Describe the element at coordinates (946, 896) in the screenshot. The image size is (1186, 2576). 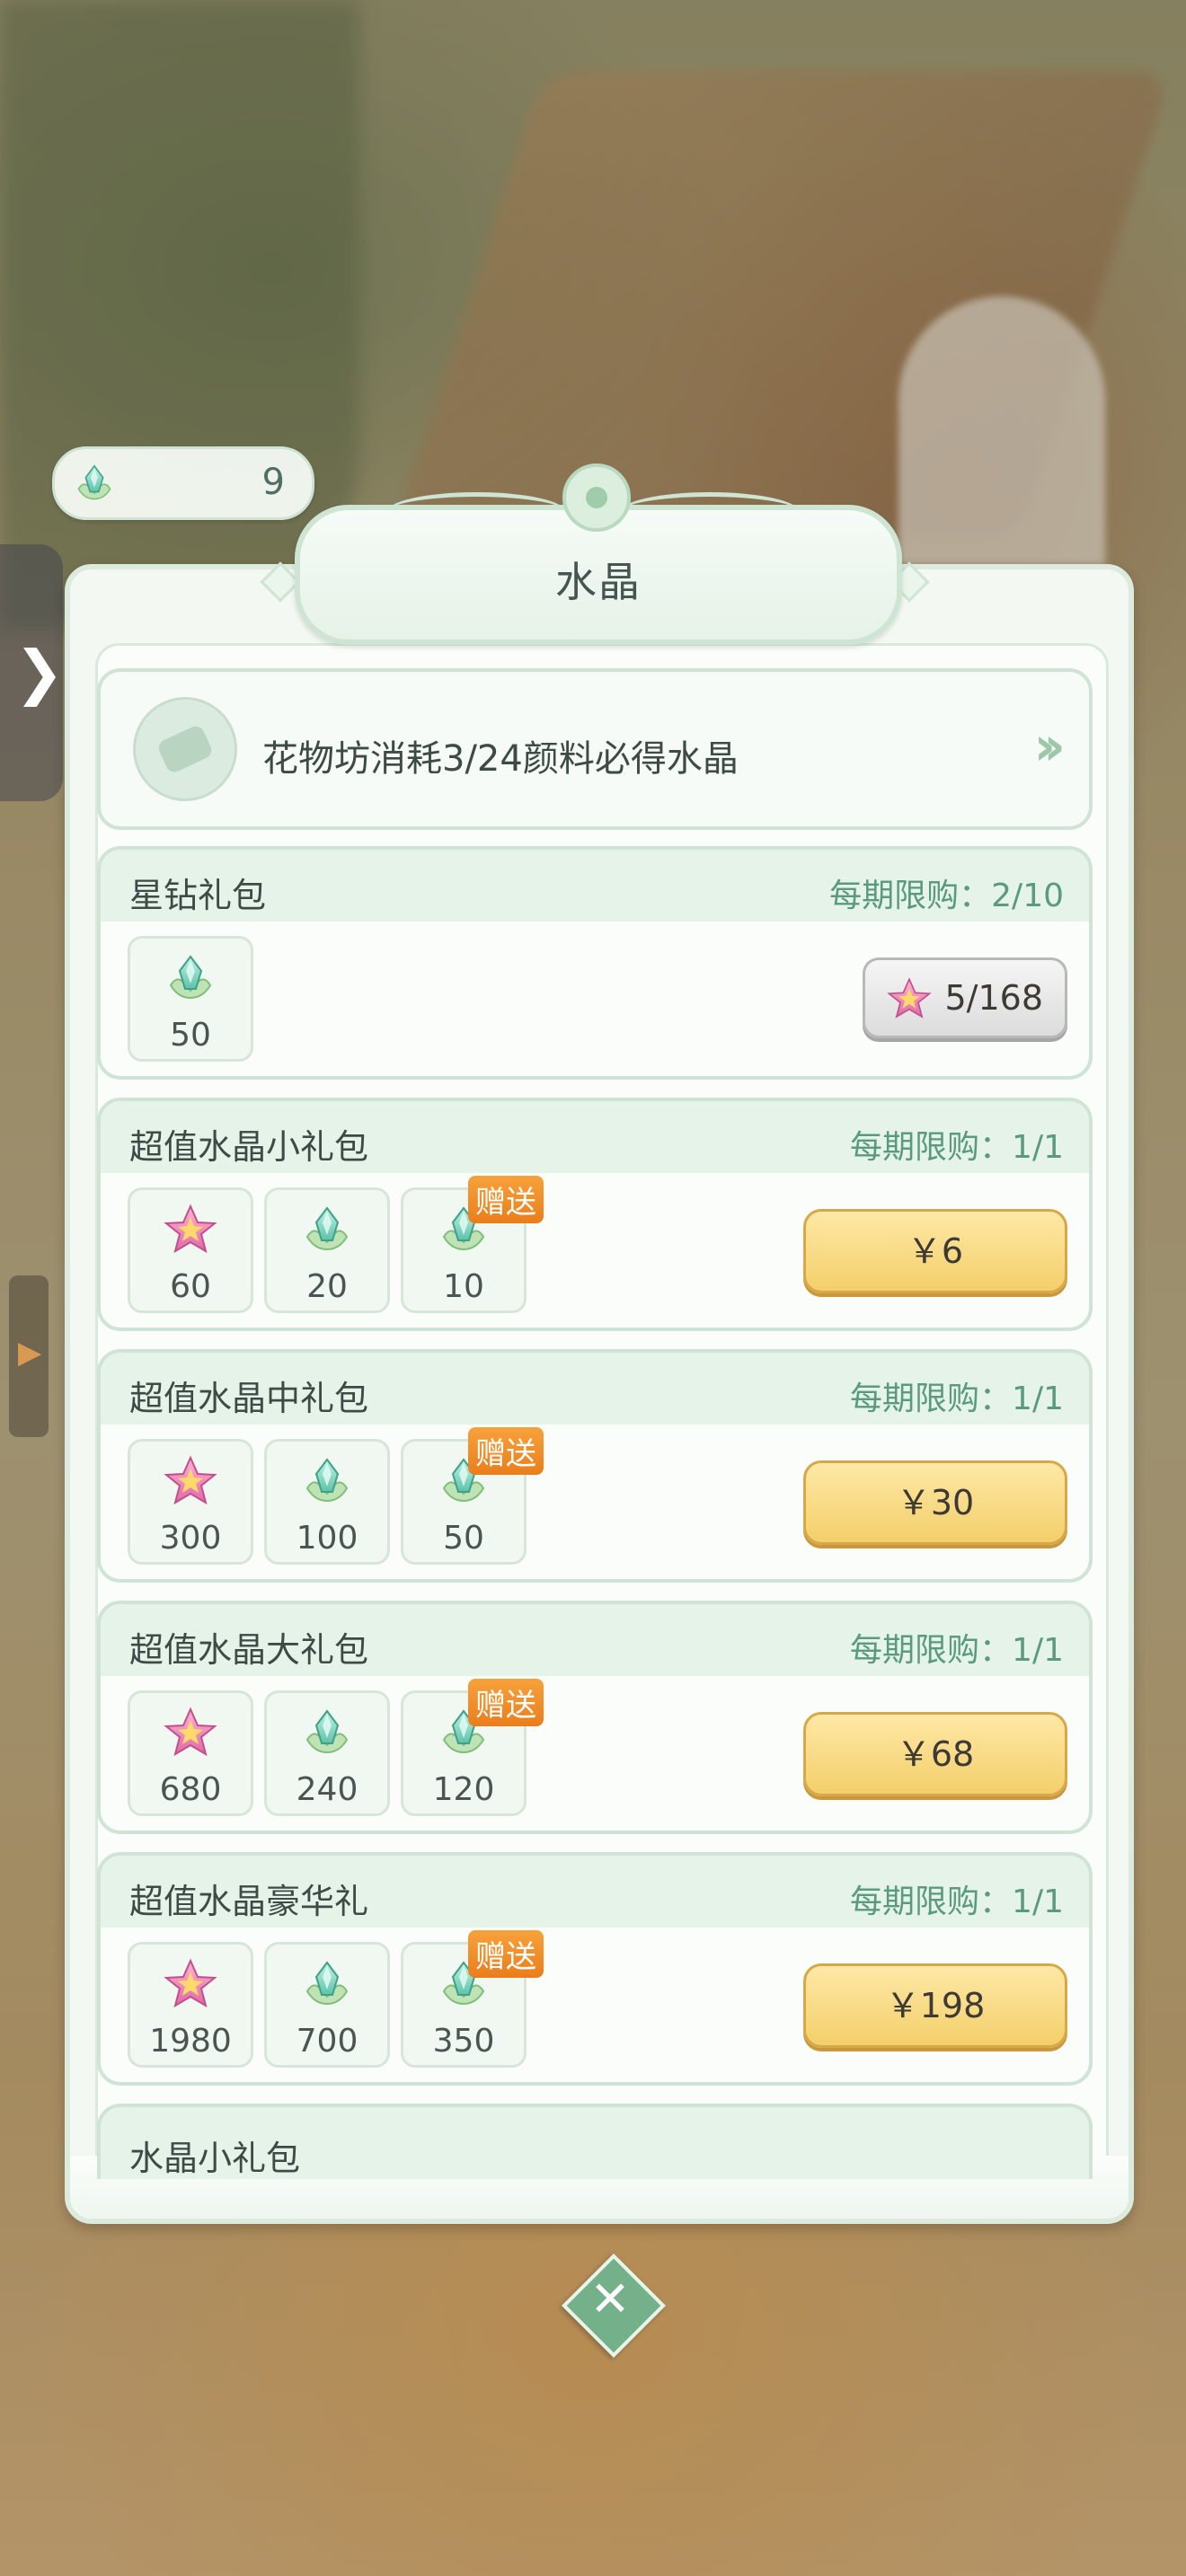
I see `purchase-limit: 每期限购：2/10` at that location.